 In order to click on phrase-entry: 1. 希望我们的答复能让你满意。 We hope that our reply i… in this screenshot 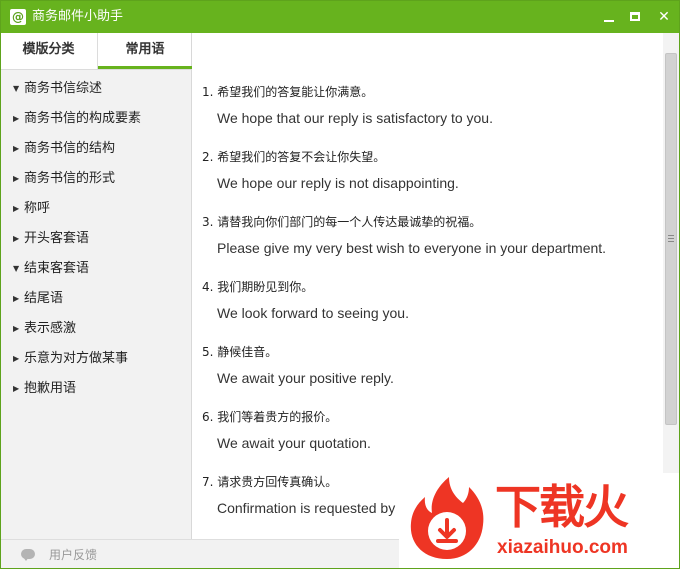, I will do `click(429, 105)`.